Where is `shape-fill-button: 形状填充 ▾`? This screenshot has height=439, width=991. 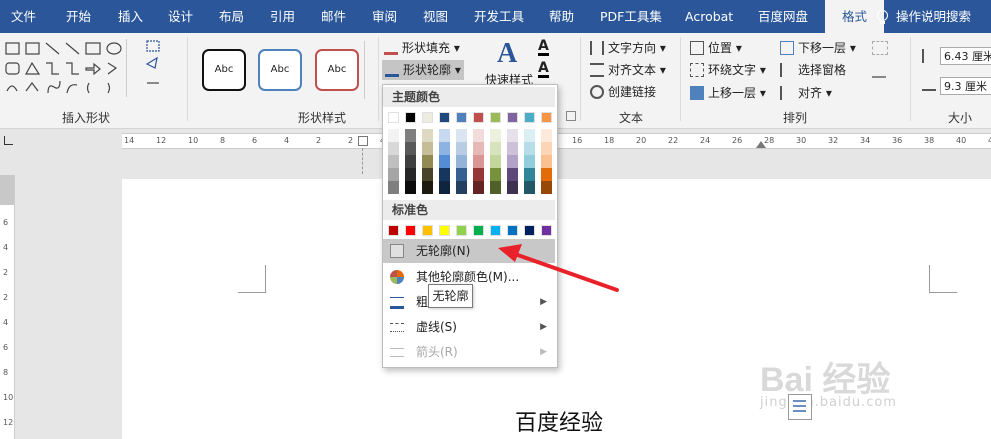 shape-fill-button: 形状填充 ▾ is located at coordinates (422, 48).